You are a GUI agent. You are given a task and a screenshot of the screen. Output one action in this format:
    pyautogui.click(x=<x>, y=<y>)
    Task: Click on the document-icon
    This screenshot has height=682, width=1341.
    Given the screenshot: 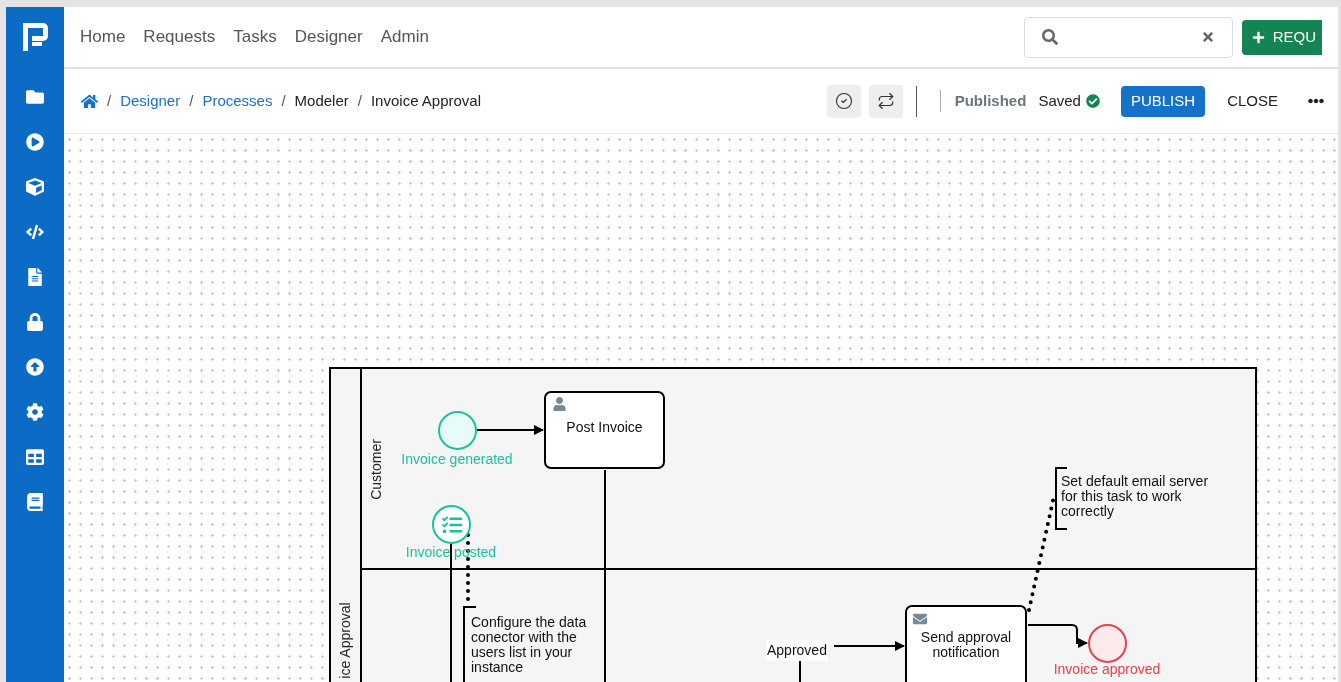 What is the action you would take?
    pyautogui.click(x=35, y=276)
    